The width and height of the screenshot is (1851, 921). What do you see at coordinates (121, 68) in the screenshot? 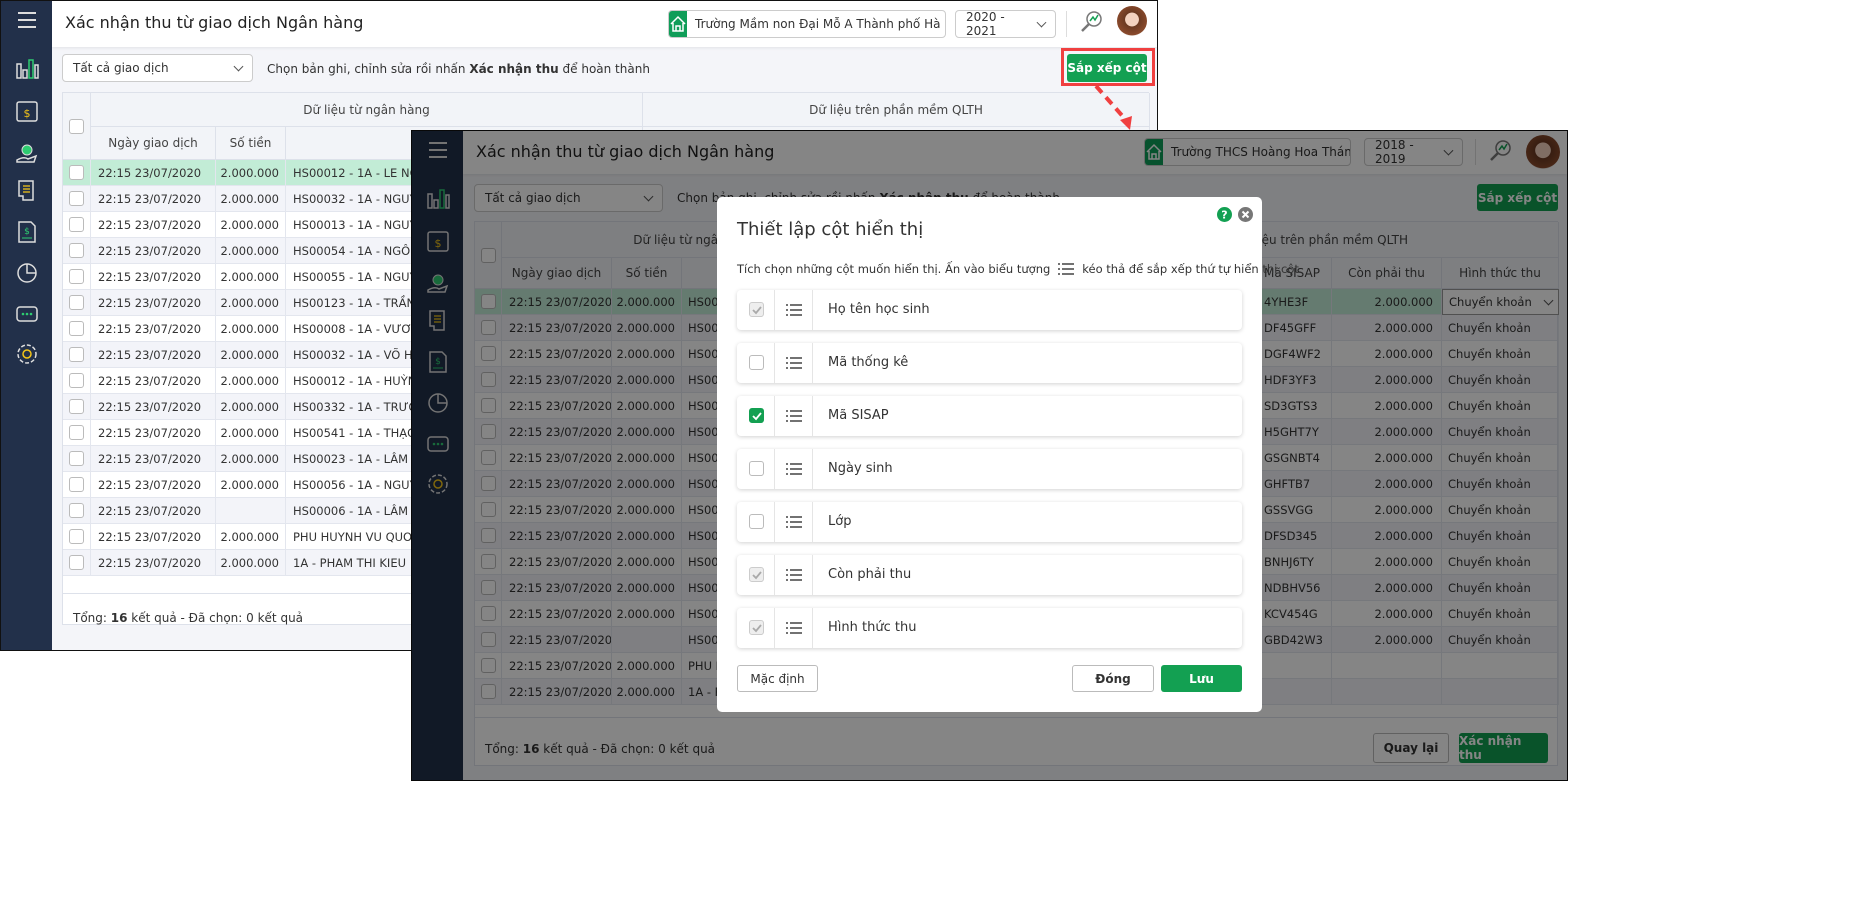
I see `filter-value: Tất cả giao dịch` at bounding box center [121, 68].